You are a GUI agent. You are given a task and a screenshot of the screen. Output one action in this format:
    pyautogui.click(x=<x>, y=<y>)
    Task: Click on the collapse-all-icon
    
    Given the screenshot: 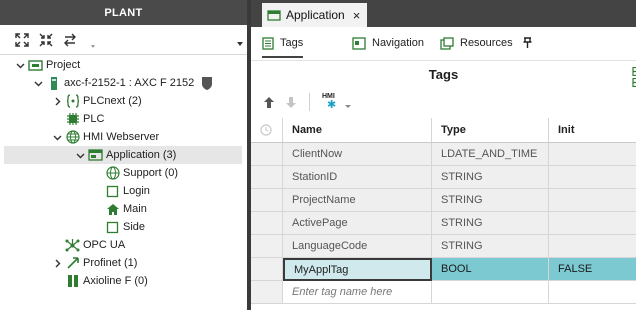 What is the action you would take?
    pyautogui.click(x=46, y=40)
    